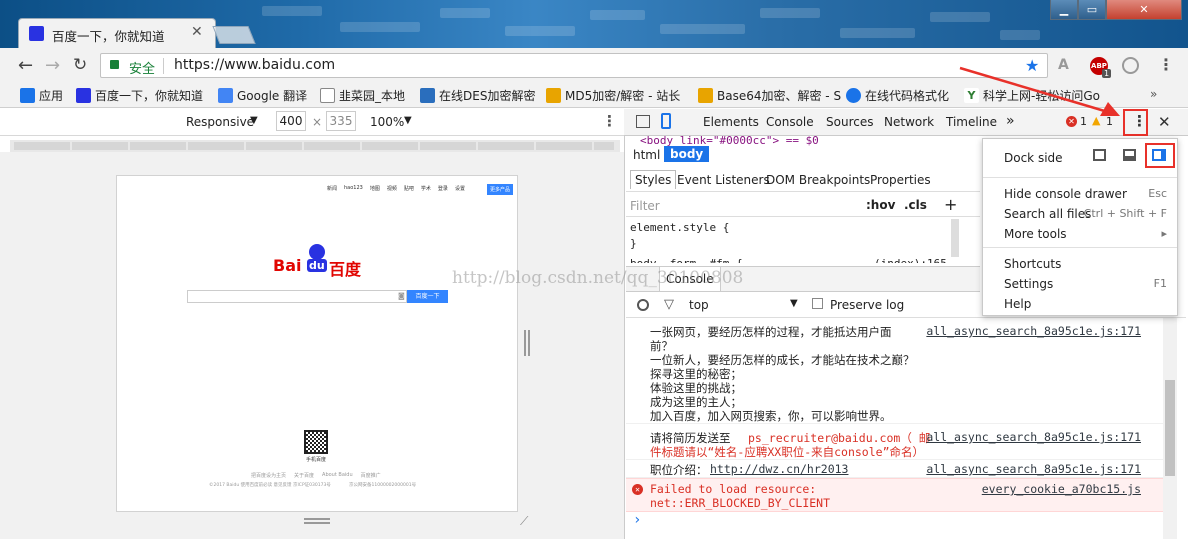 The height and width of the screenshot is (539, 1188). What do you see at coordinates (687, 154) in the screenshot?
I see `crumb-body: body` at bounding box center [687, 154].